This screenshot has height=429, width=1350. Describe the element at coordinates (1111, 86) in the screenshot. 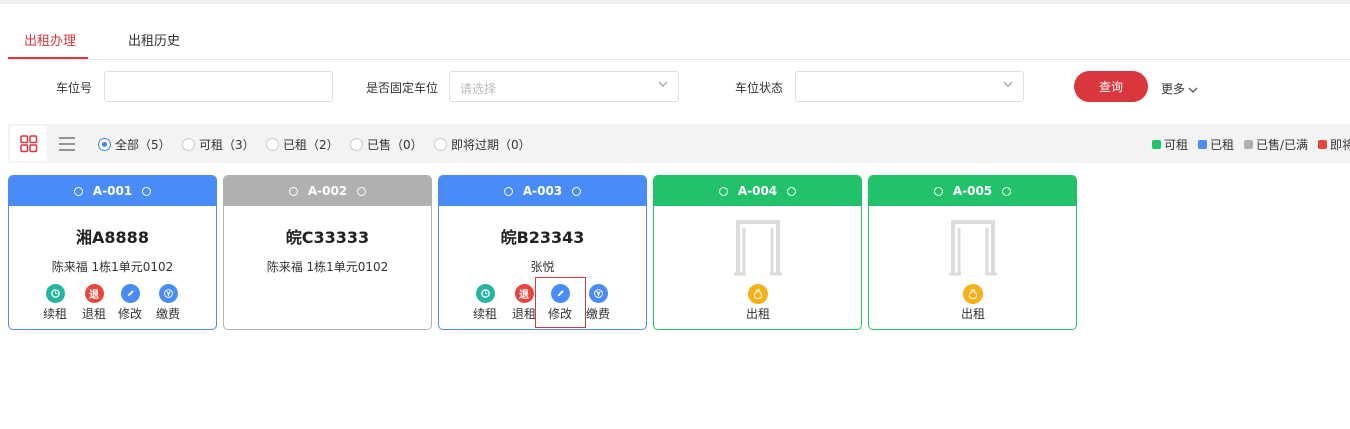

I see `search-button: 查询` at that location.